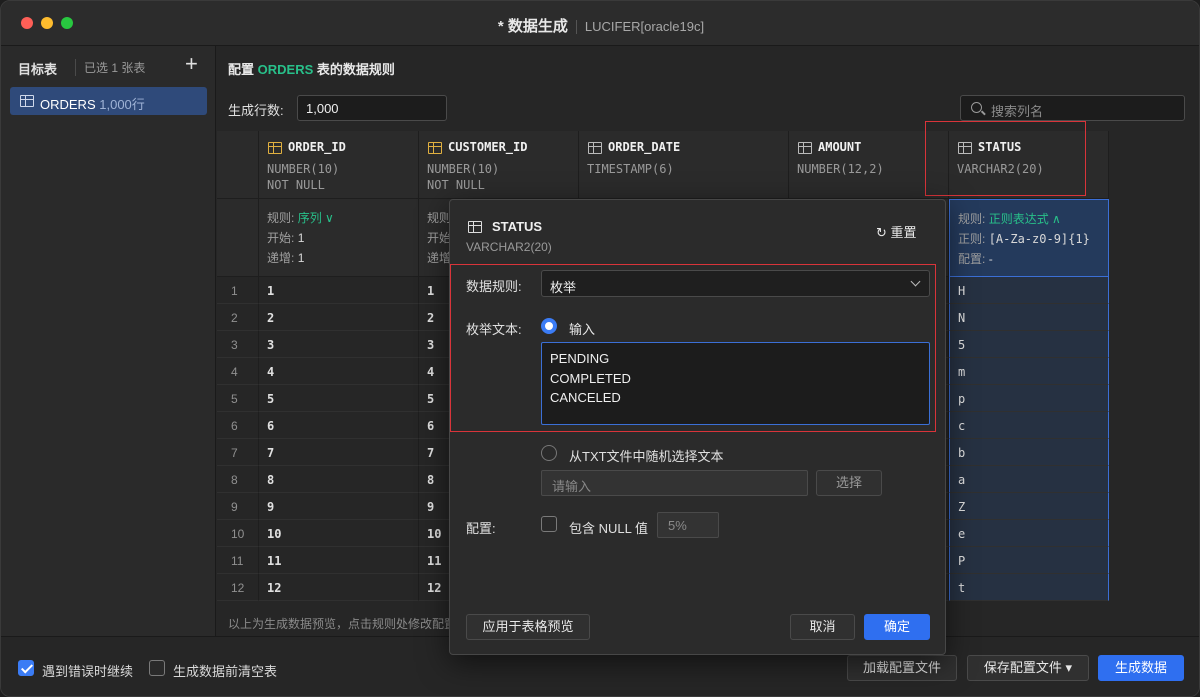 The width and height of the screenshot is (1200, 697). Describe the element at coordinates (339, 587) in the screenshot. I see `cell-order-id: 12` at that location.